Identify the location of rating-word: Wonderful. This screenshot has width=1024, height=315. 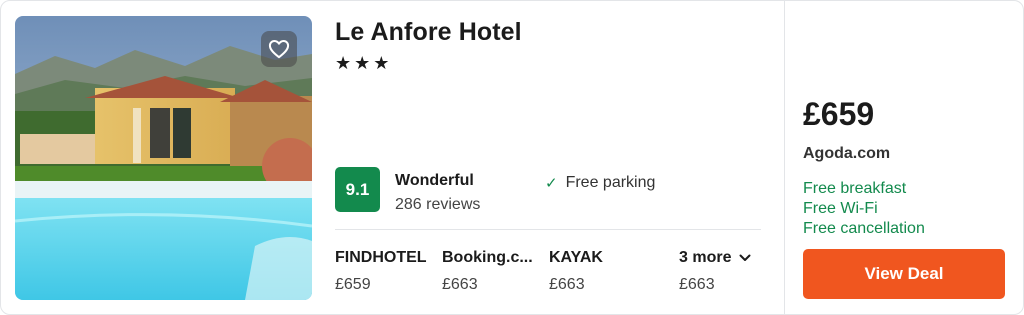
(434, 180).